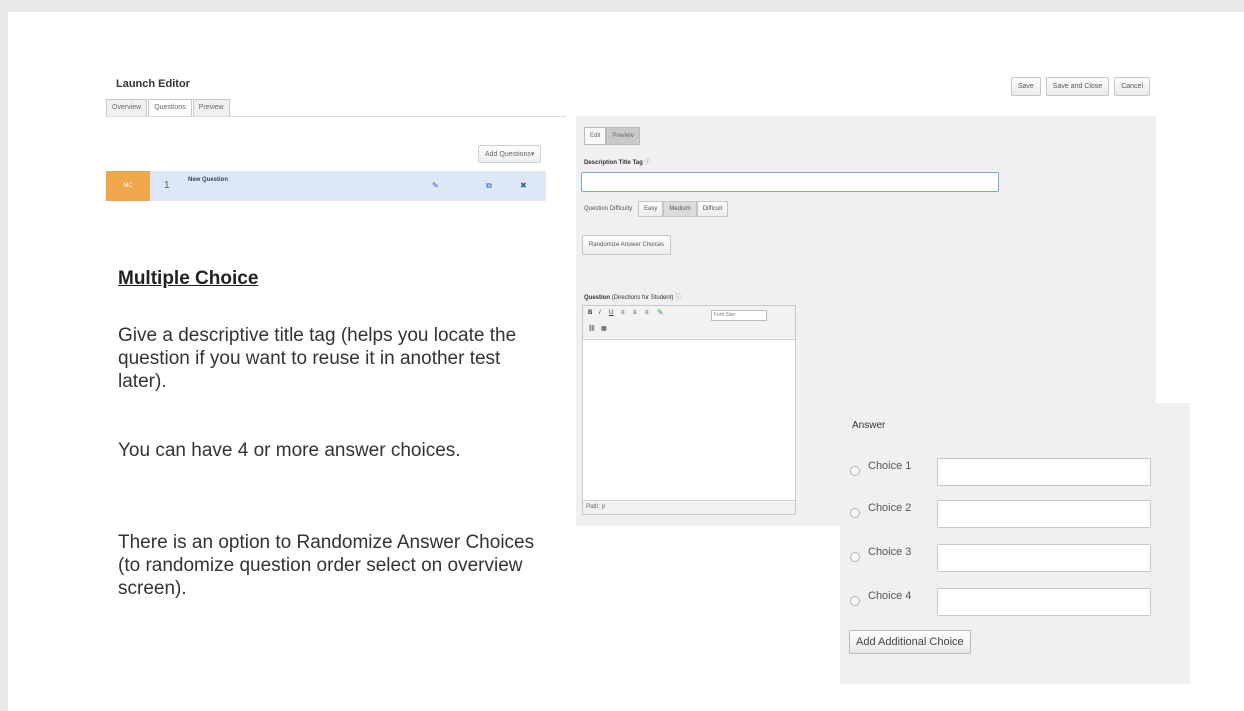 The height and width of the screenshot is (711, 1244). I want to click on tab-edit: Edit, so click(595, 136).